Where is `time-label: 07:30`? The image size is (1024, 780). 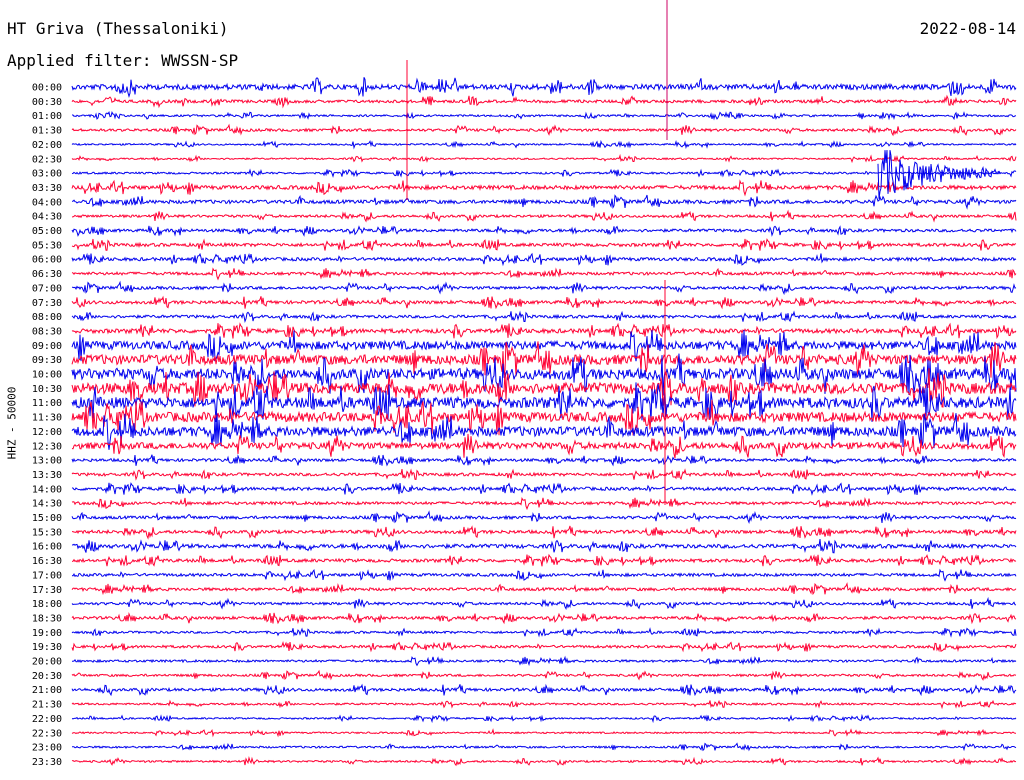 time-label: 07:30 is located at coordinates (47, 303).